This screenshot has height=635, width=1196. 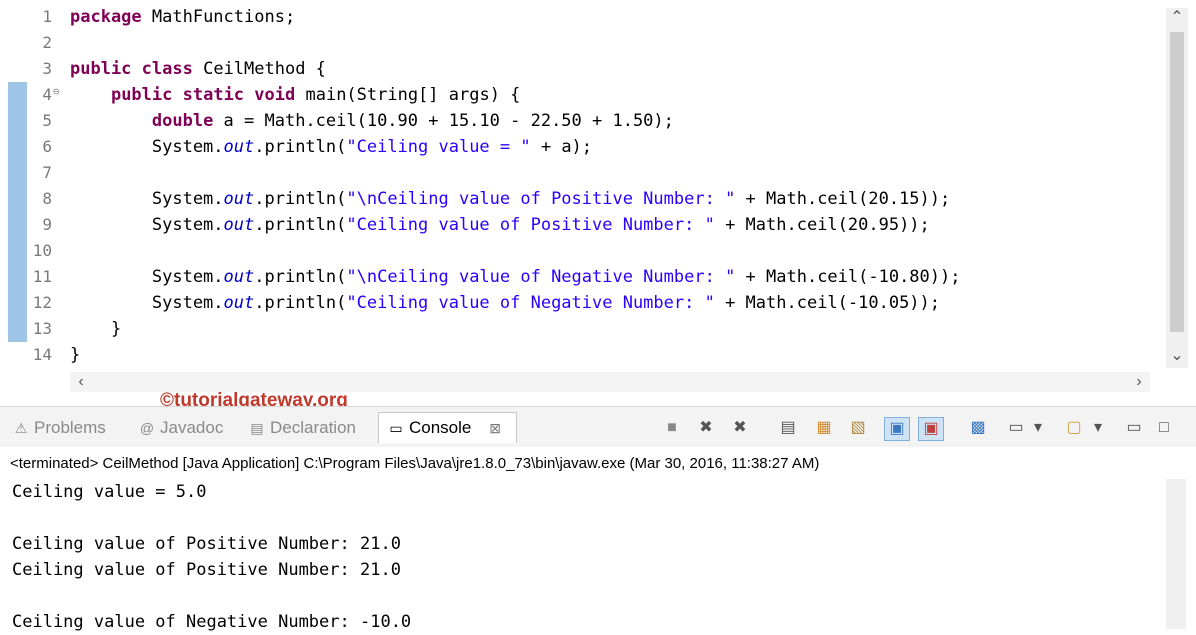 I want to click on tab-problems-label: Problems, so click(x=70, y=427).